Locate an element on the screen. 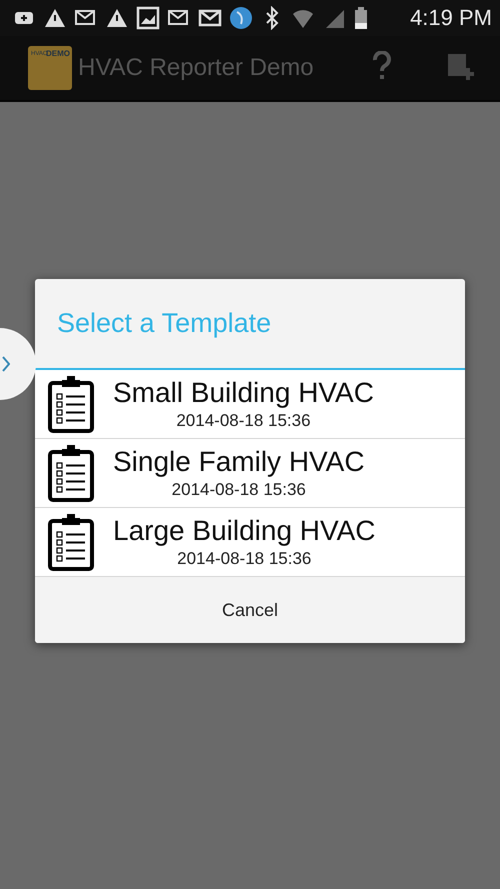  app-title: HVAC Reporter Demo is located at coordinates (196, 68).